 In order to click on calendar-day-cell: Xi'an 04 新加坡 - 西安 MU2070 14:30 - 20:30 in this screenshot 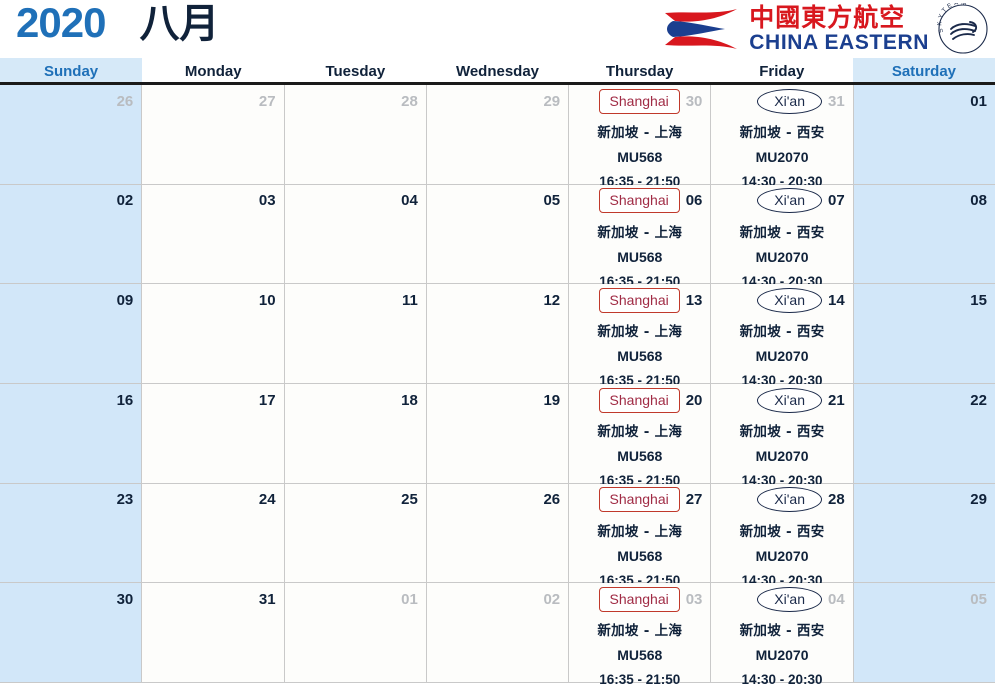, I will do `click(782, 635)`.